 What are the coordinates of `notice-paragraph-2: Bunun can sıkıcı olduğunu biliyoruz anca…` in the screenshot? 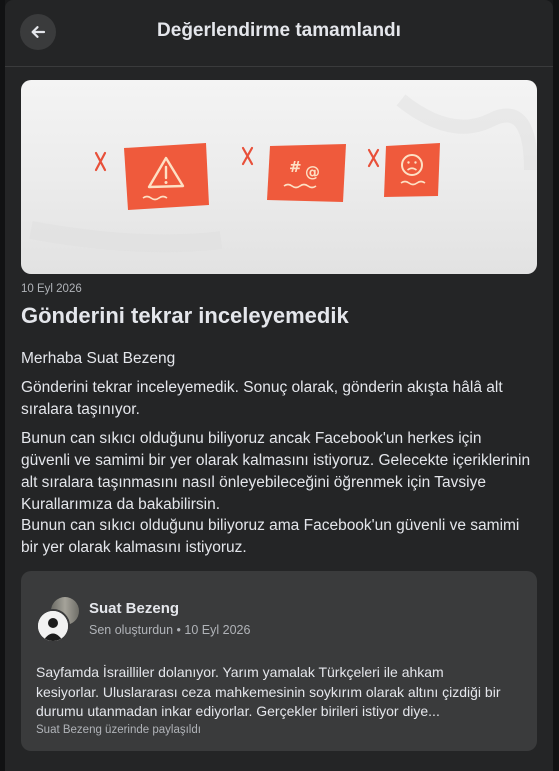 It's located at (276, 471).